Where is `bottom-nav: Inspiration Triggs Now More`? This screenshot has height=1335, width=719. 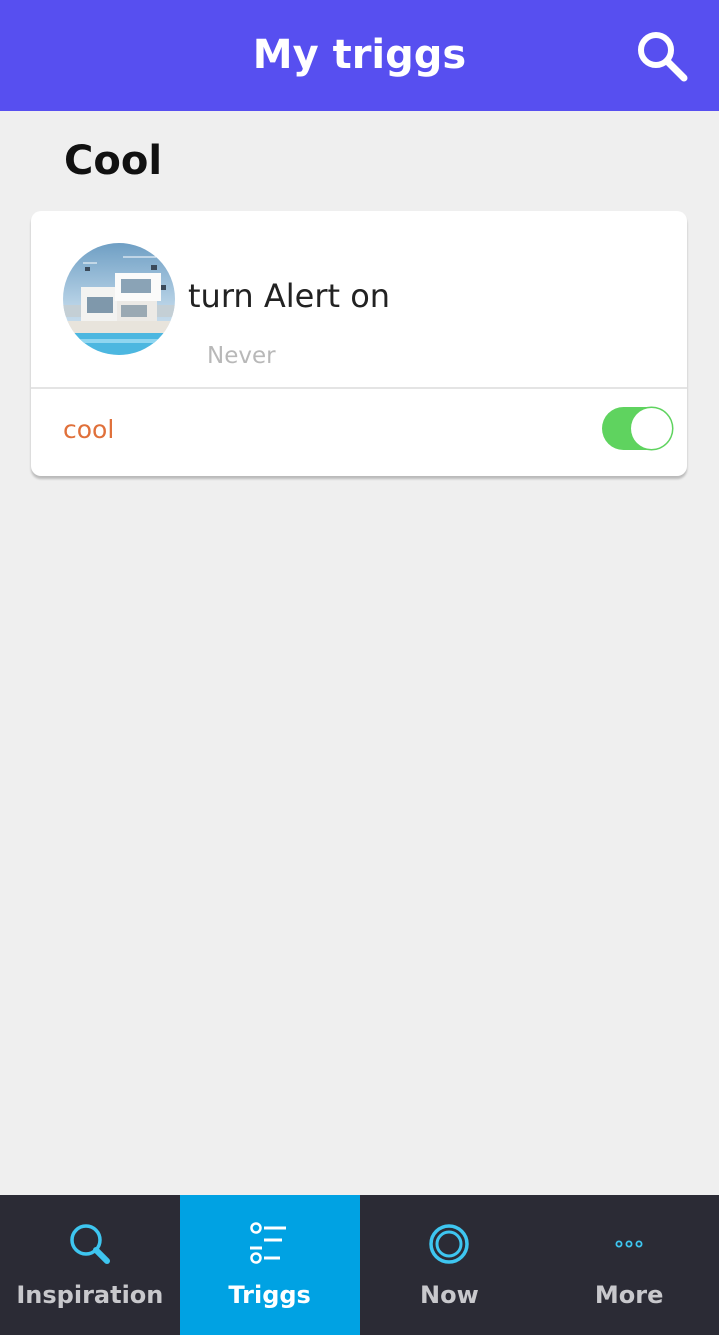
bottom-nav: Inspiration Triggs Now More is located at coordinates (359, 1265).